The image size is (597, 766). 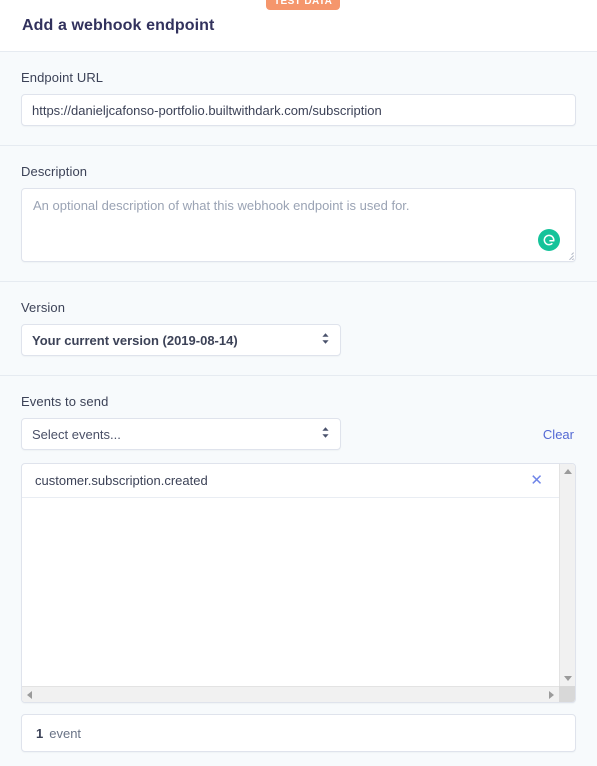 What do you see at coordinates (567, 575) in the screenshot?
I see `vertical-scrollbar` at bounding box center [567, 575].